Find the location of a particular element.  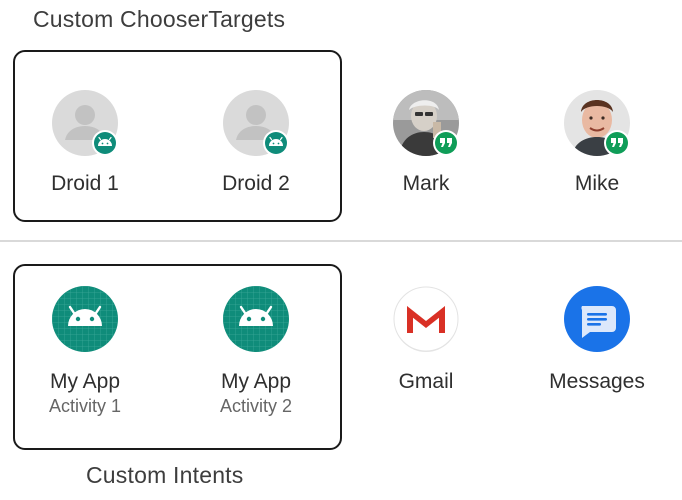

gmail-icon is located at coordinates (426, 319).